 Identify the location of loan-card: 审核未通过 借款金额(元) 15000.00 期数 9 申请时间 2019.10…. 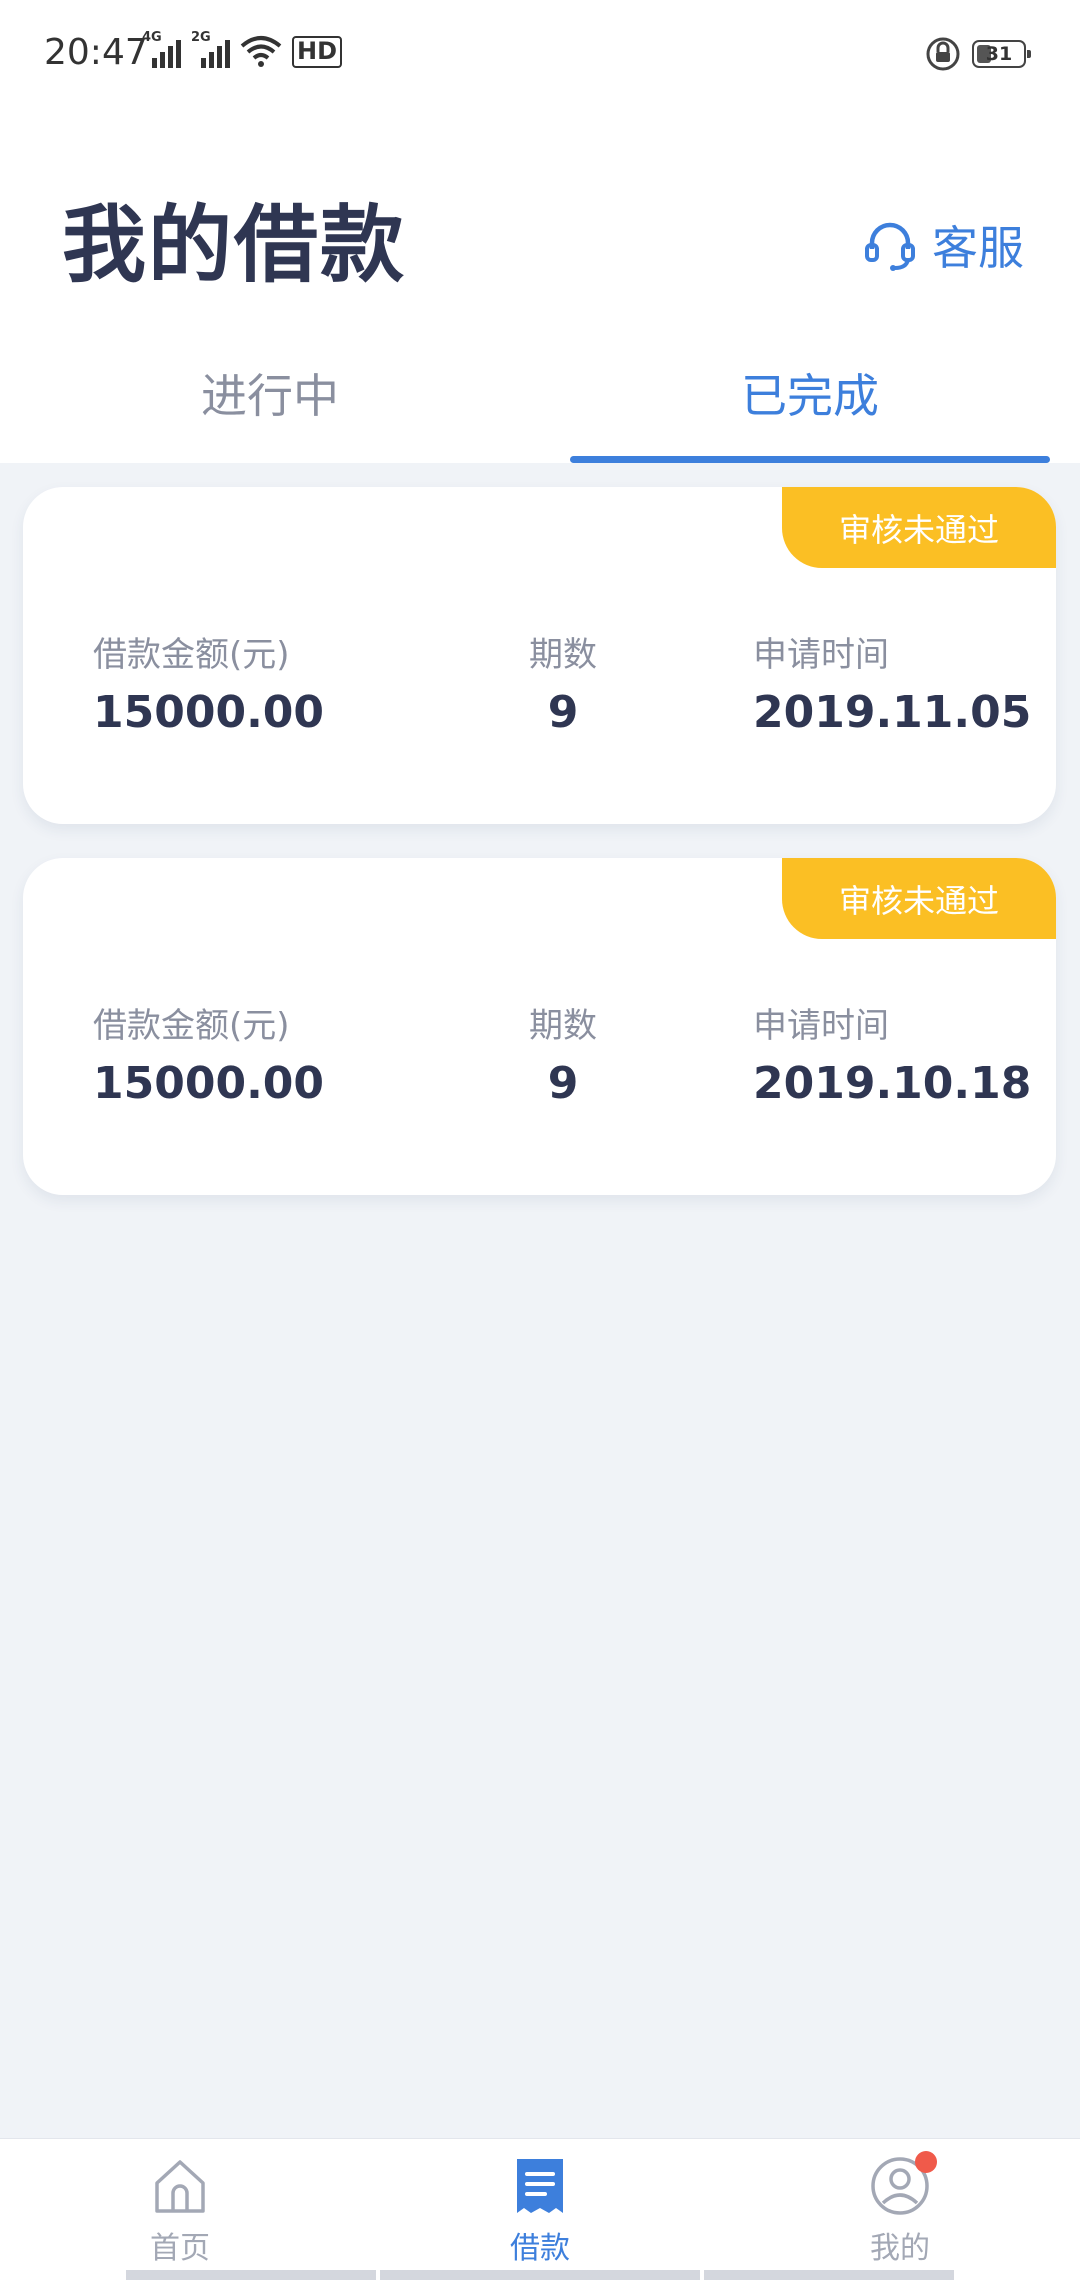
(539, 1026).